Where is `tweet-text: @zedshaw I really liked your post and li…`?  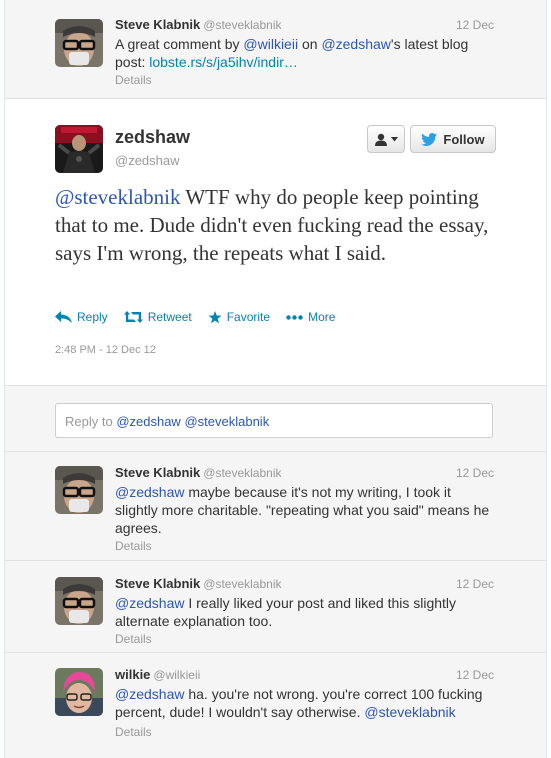 tweet-text: @zedshaw I really liked your post and li… is located at coordinates (305, 612).